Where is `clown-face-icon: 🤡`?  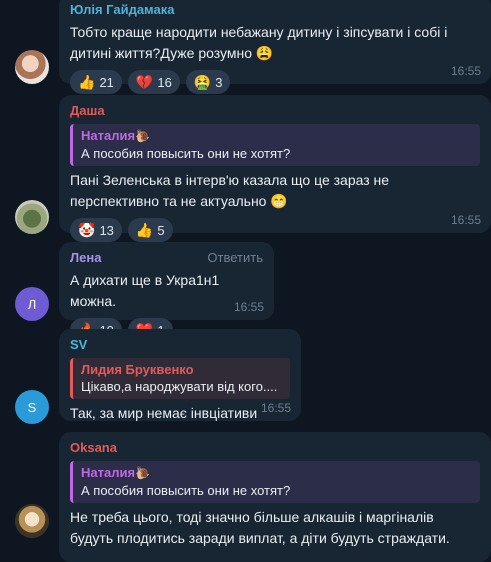
clown-face-icon: 🤡 is located at coordinates (87, 230).